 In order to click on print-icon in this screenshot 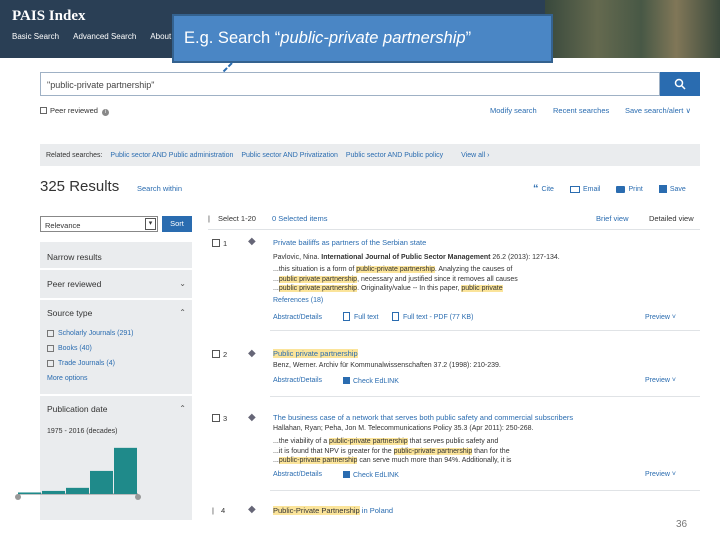, I will do `click(621, 189)`.